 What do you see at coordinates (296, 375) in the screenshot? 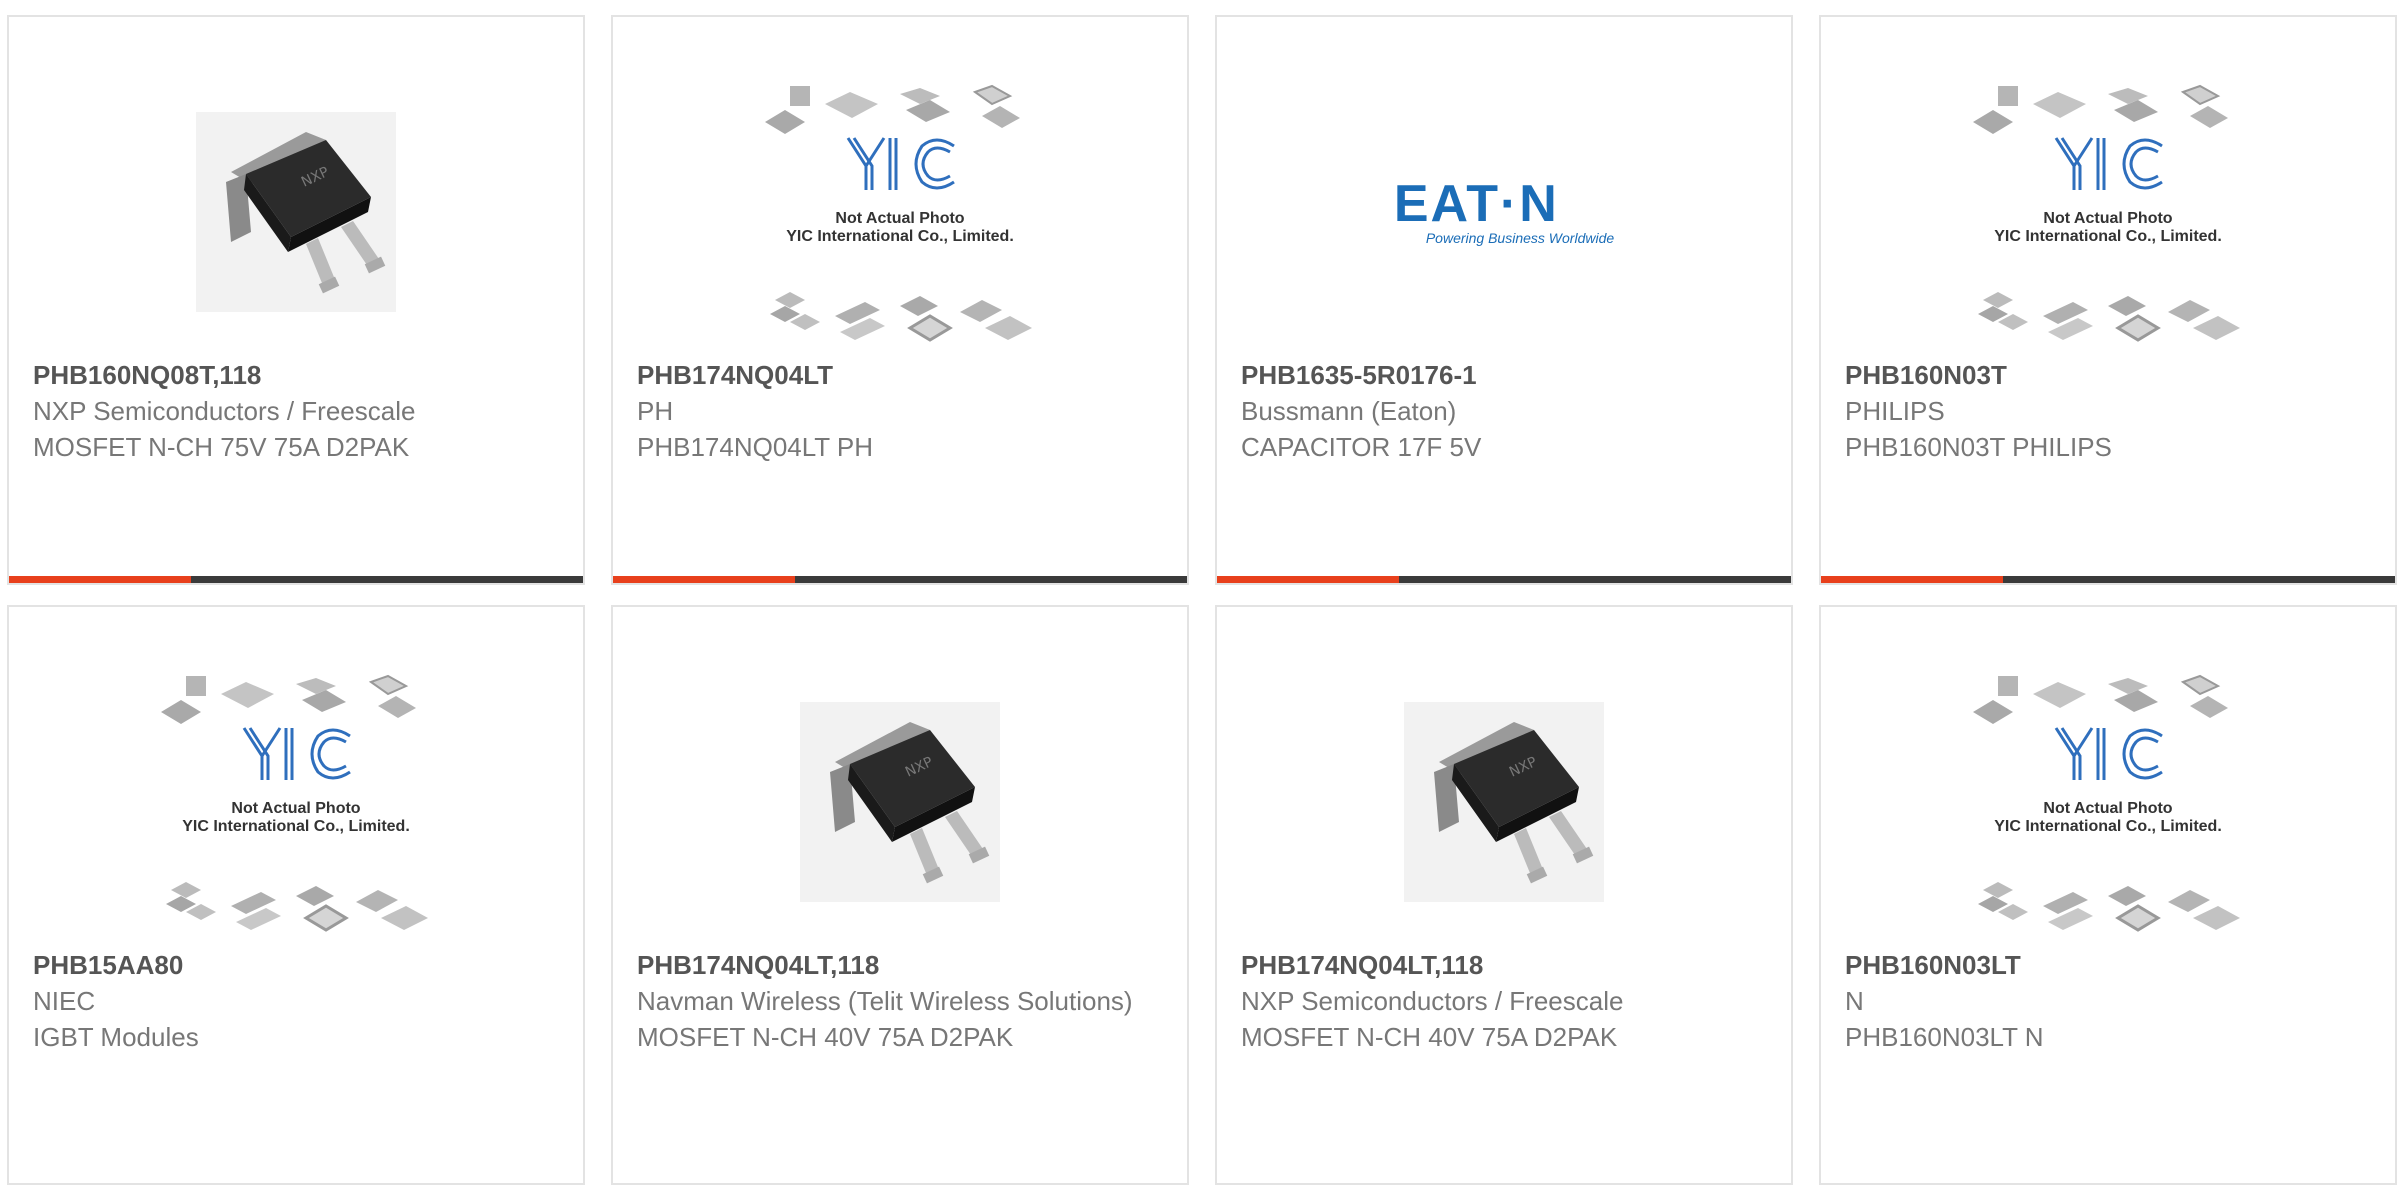
I see `part-number: PHB160NQ08T,118` at bounding box center [296, 375].